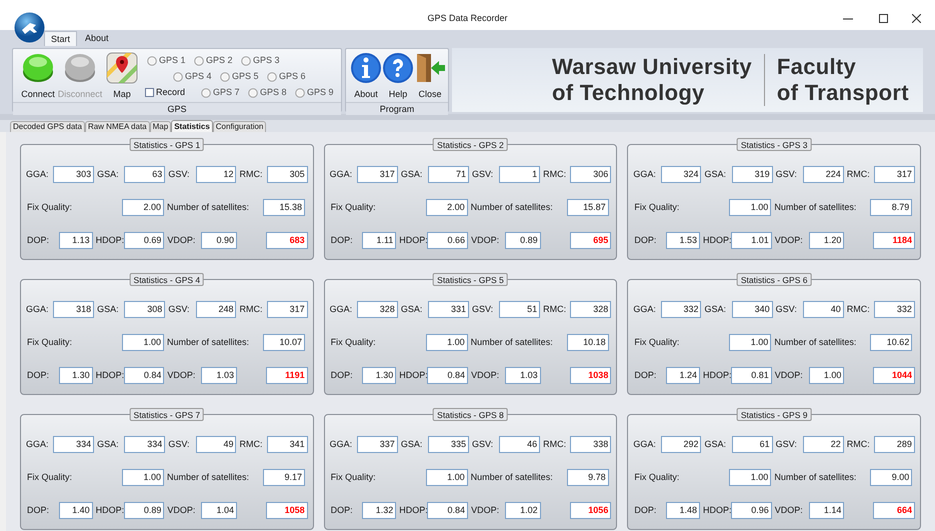 The image size is (935, 531). What do you see at coordinates (629, 93) in the screenshot?
I see `logo-text: of Technology` at bounding box center [629, 93].